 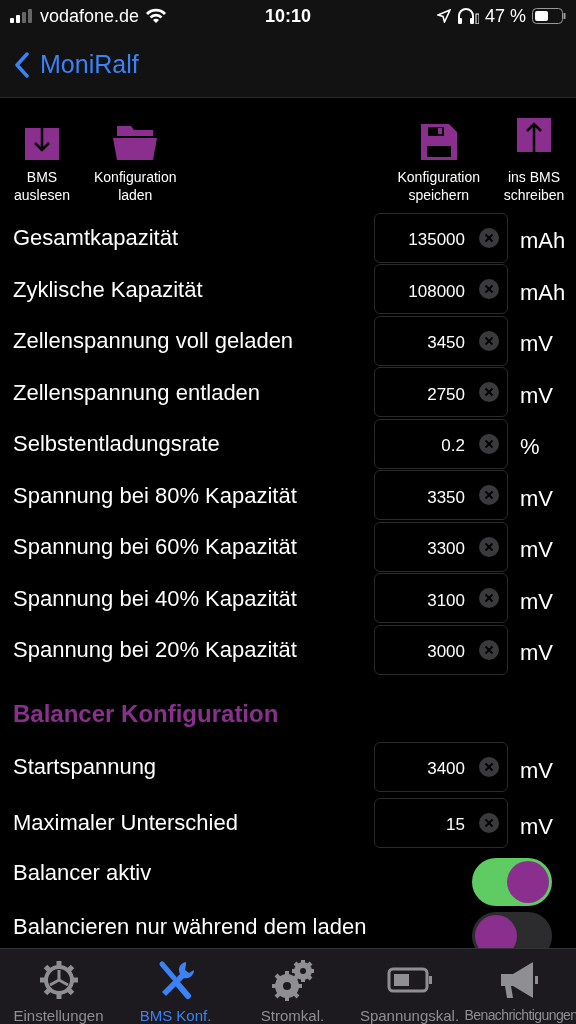 What do you see at coordinates (441, 822) in the screenshot?
I see `number-field: 15` at bounding box center [441, 822].